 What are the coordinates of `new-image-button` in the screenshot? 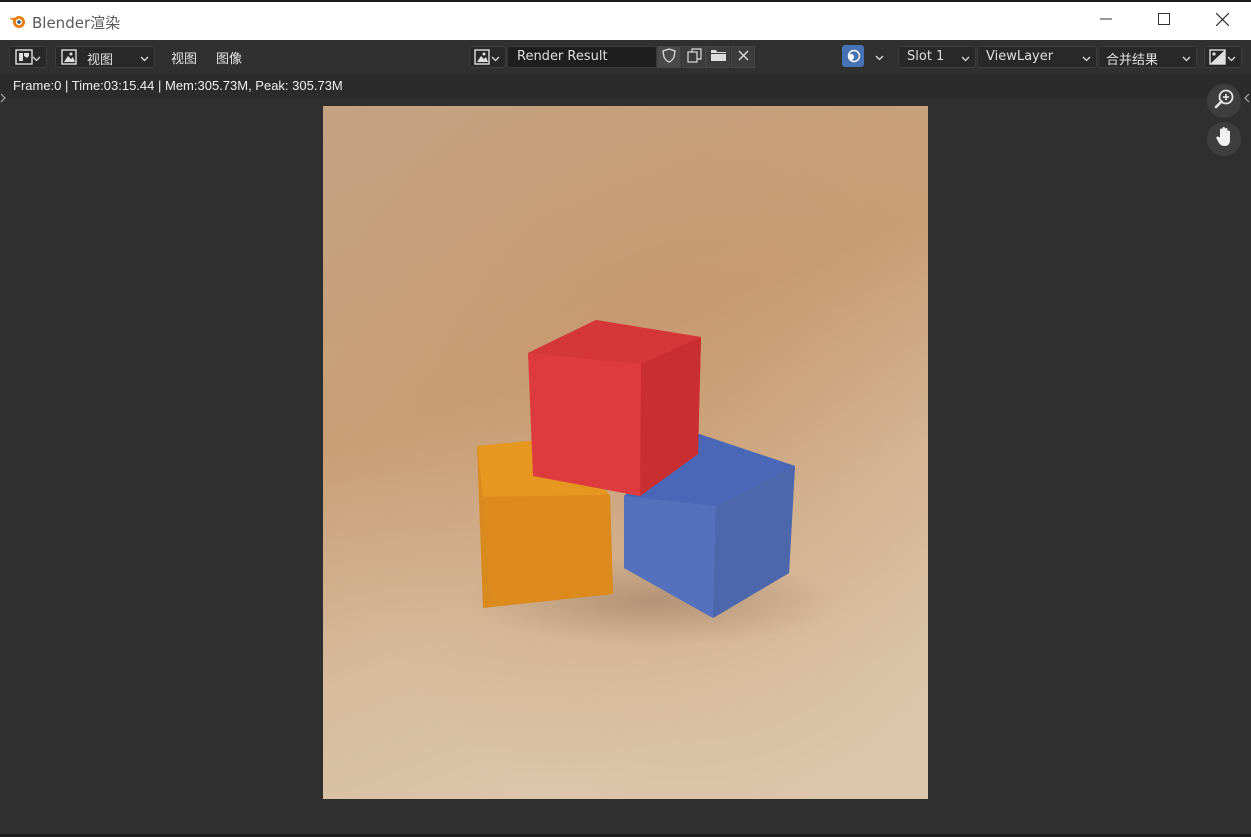 It's located at (694, 57).